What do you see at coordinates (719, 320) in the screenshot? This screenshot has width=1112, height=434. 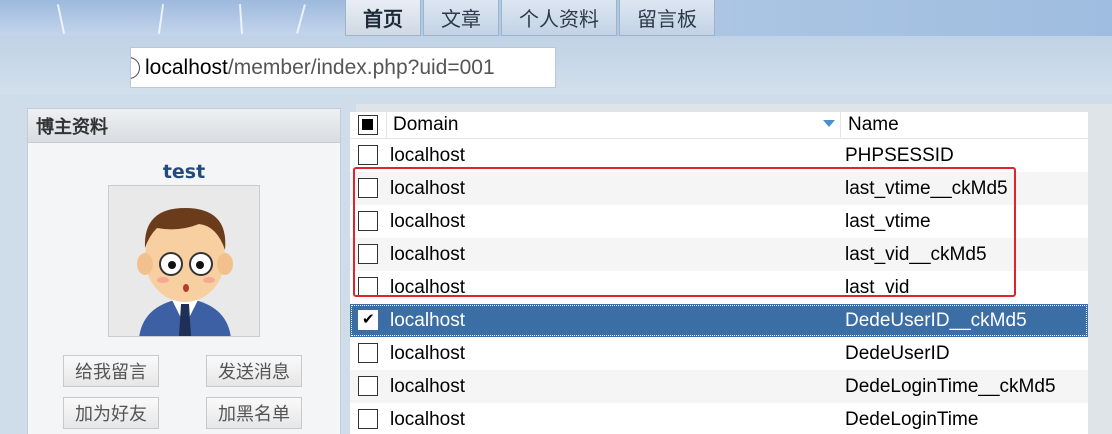 I see `cookie-row: ✔ localhost DedeUserID__ckMd5` at bounding box center [719, 320].